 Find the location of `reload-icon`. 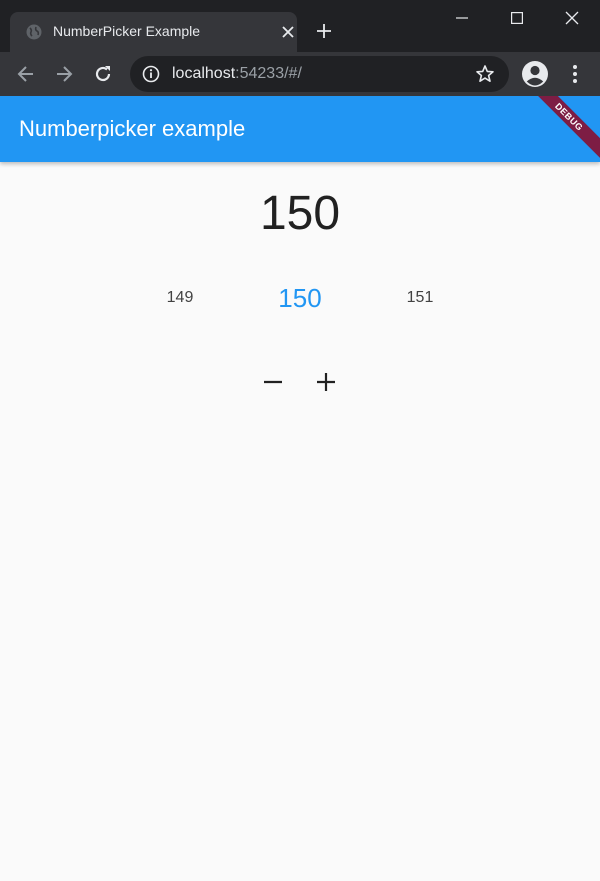

reload-icon is located at coordinates (103, 74).